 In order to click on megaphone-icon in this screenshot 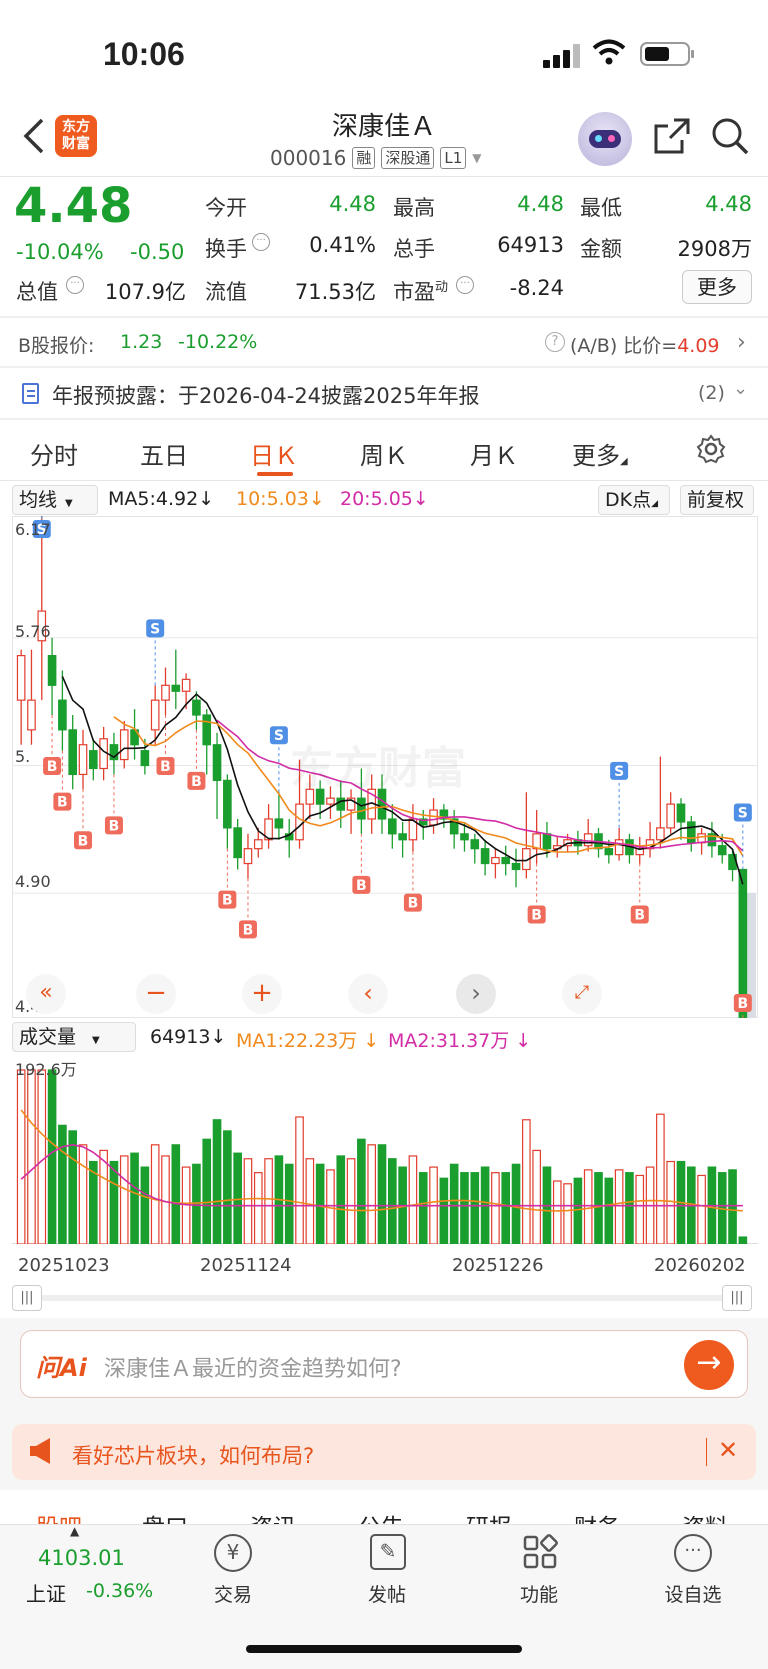, I will do `click(42, 1453)`.